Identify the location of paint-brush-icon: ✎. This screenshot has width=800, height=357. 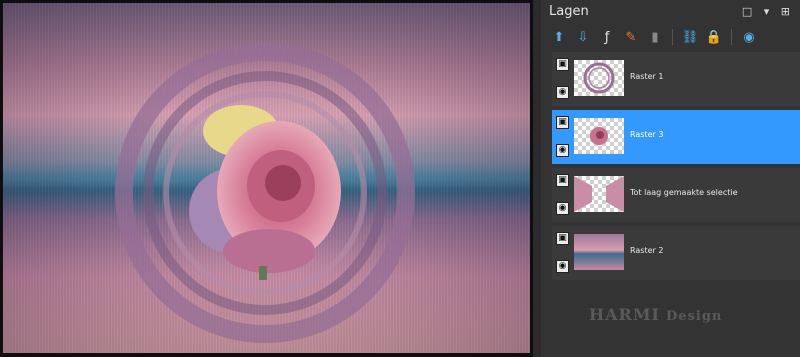
(631, 37).